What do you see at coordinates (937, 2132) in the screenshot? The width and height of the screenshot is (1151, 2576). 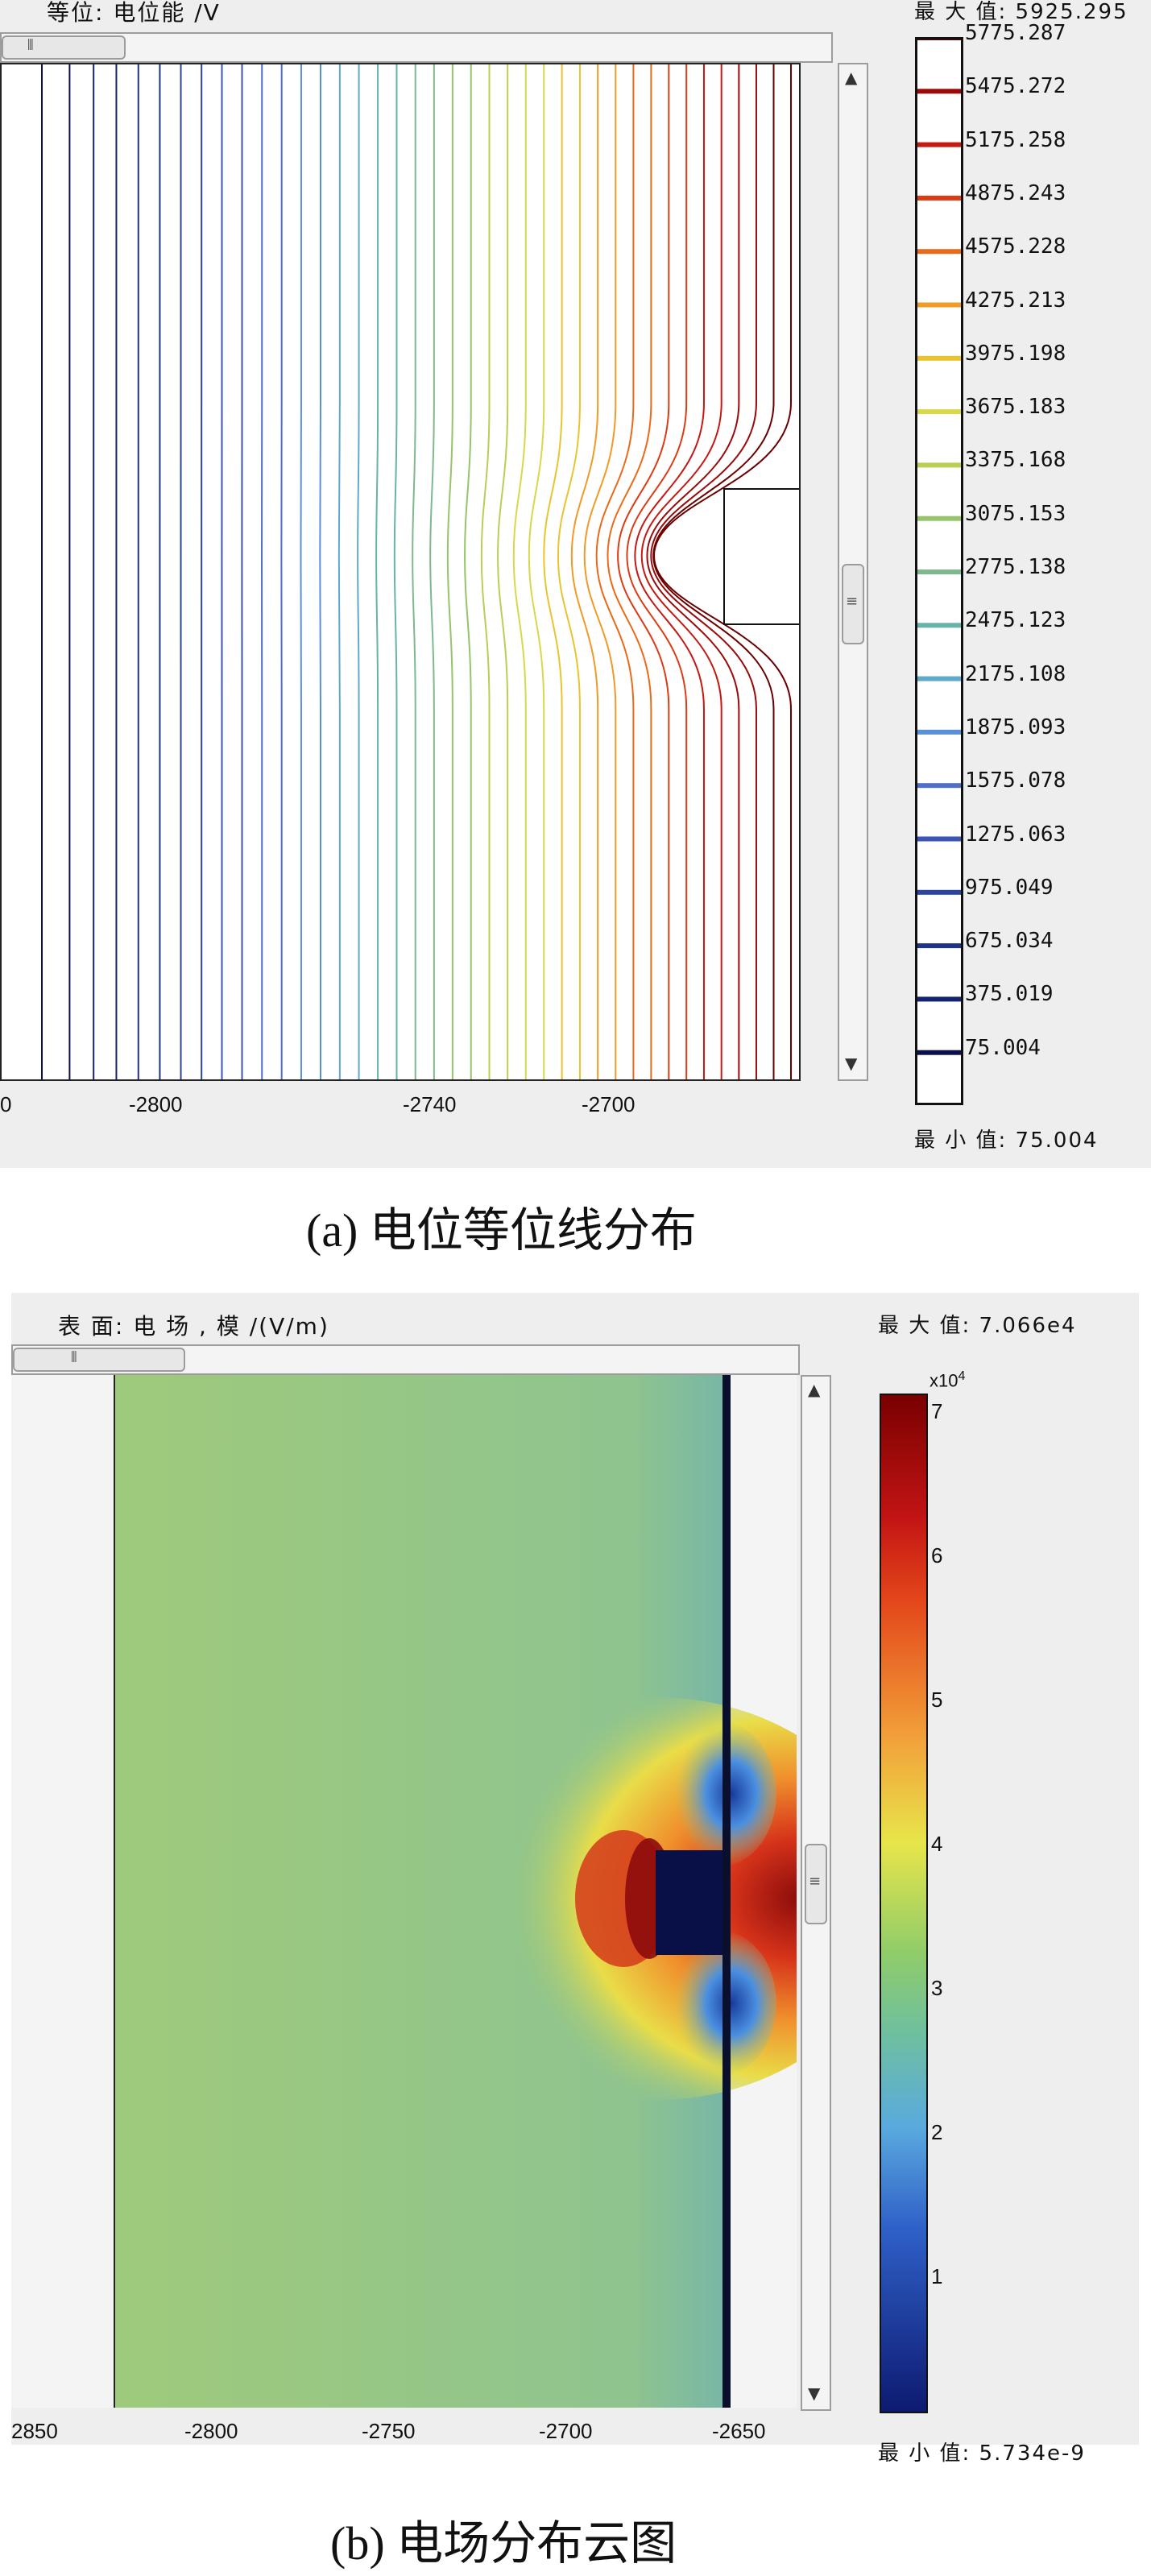 I see `colorbar-tick: 2` at bounding box center [937, 2132].